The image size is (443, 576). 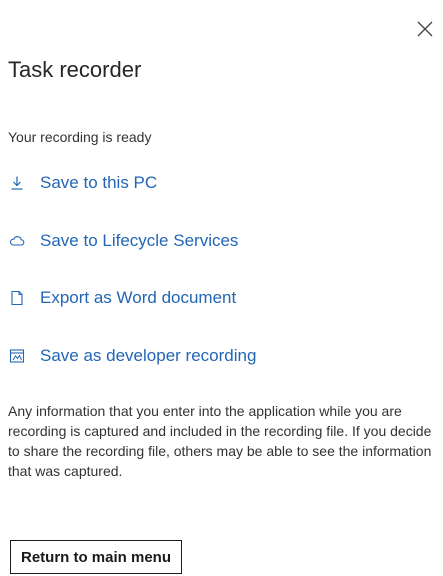 What do you see at coordinates (75, 69) in the screenshot?
I see `page-title: Task recorder` at bounding box center [75, 69].